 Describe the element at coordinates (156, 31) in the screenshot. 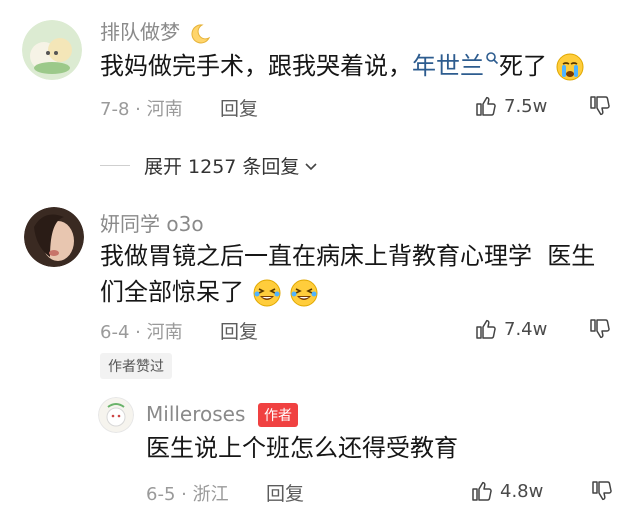

I see `username: 排队做梦` at that location.